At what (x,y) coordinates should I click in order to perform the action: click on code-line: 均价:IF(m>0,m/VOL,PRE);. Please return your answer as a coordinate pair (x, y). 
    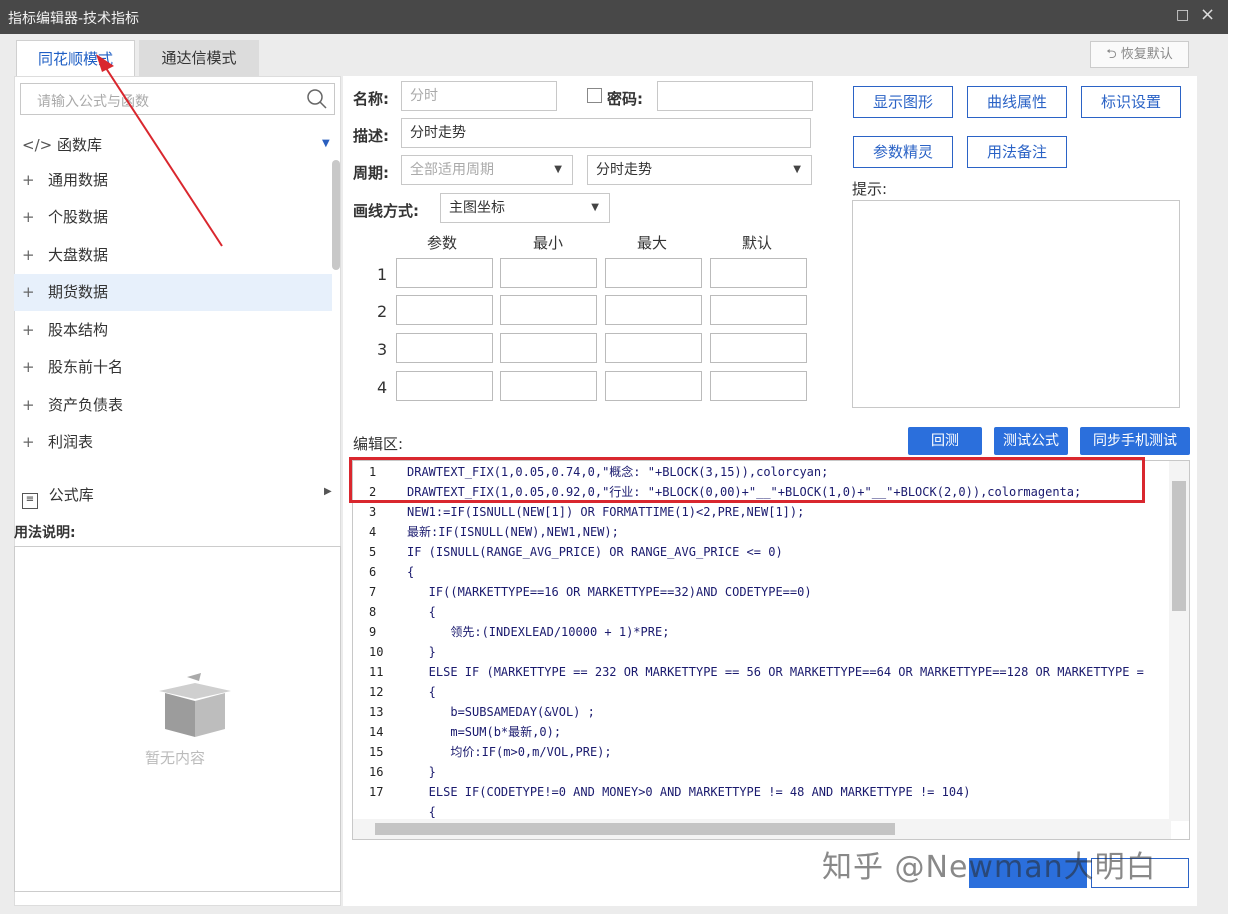
    Looking at the image, I should click on (509, 752).